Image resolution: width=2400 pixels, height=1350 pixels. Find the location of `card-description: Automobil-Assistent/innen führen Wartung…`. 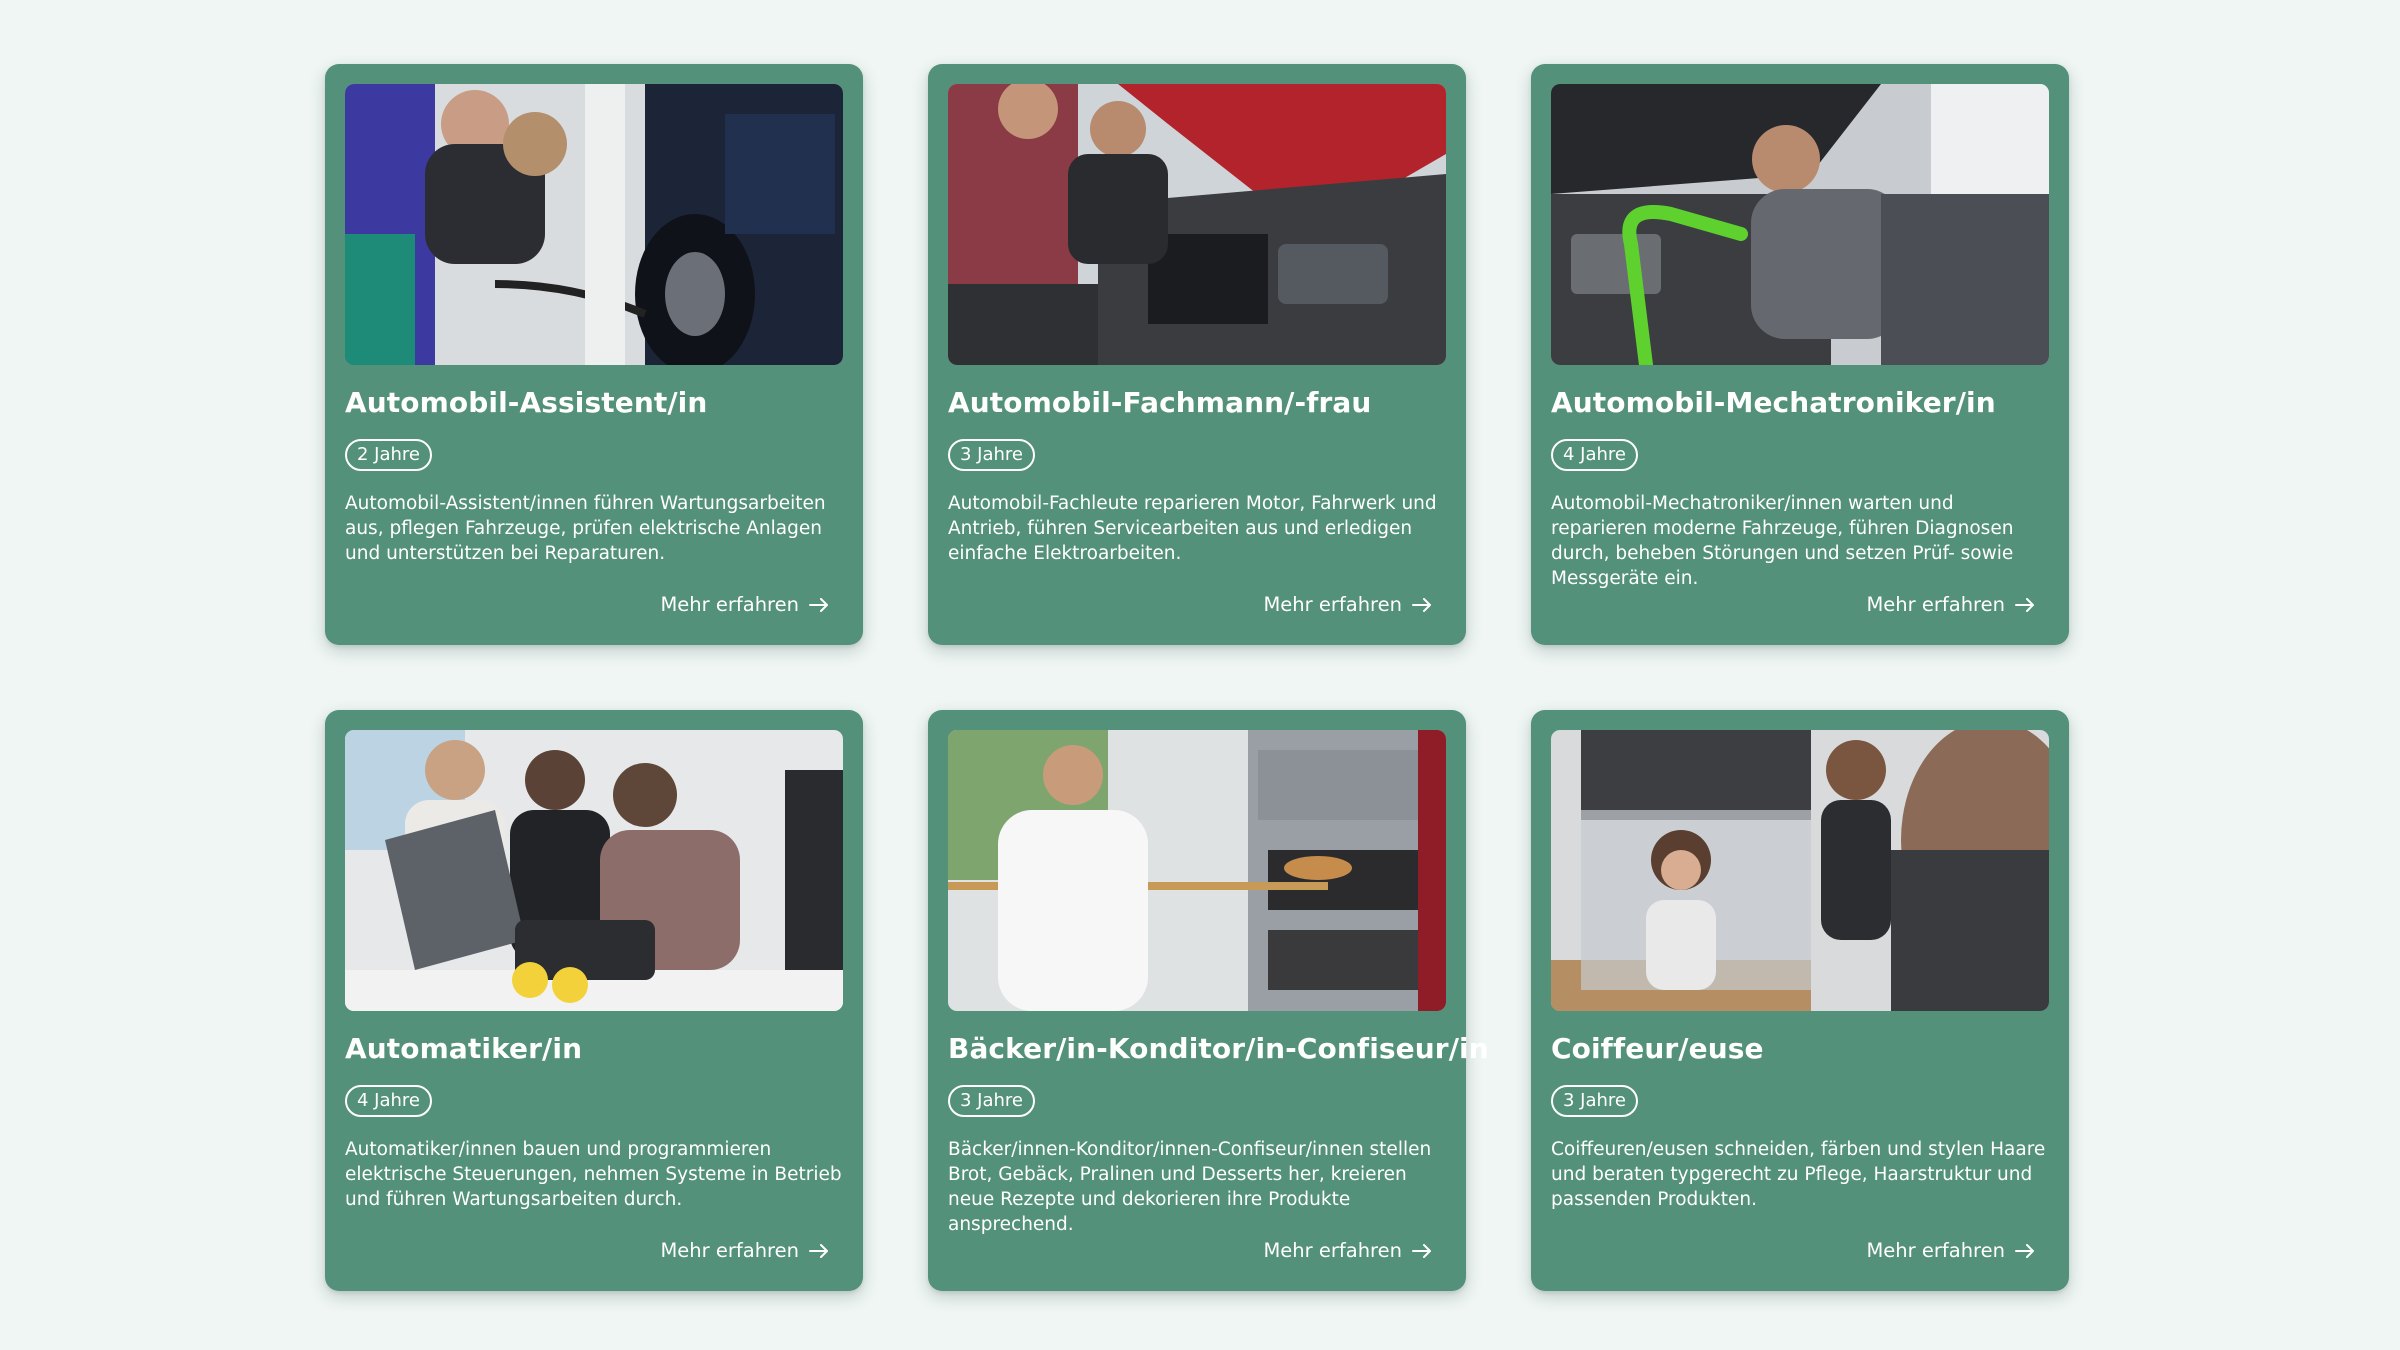

card-description: Automobil-Assistent/innen führen Wartung… is located at coordinates (585, 528).